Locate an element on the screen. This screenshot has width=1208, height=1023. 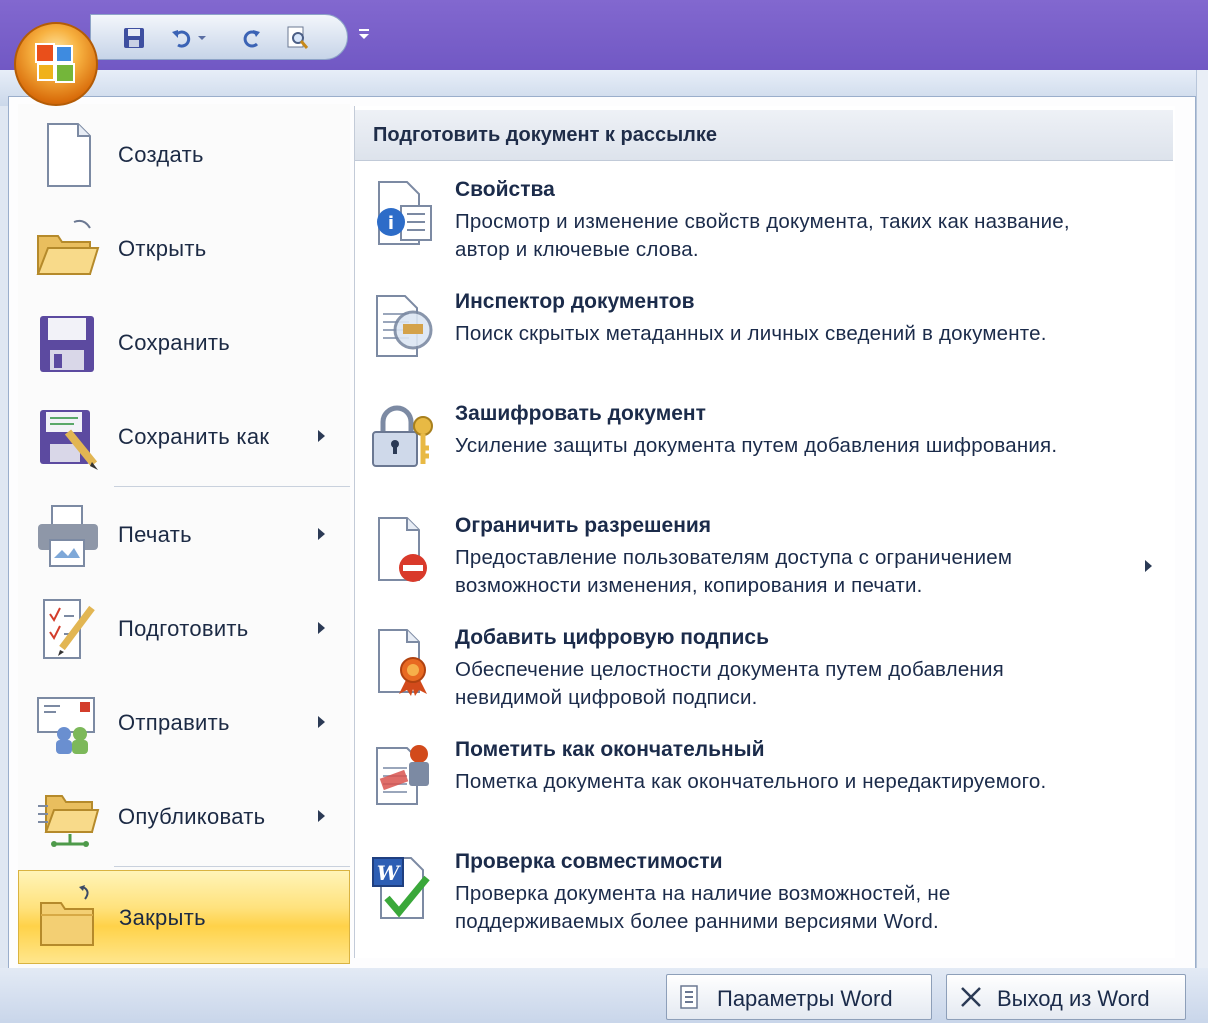
prepare-icon is located at coordinates (68, 629).